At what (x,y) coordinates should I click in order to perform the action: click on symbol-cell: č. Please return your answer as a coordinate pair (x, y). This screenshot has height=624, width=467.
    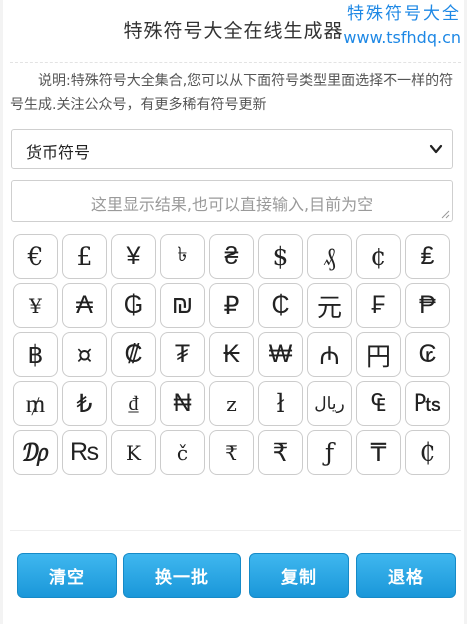
    Looking at the image, I should click on (182, 452).